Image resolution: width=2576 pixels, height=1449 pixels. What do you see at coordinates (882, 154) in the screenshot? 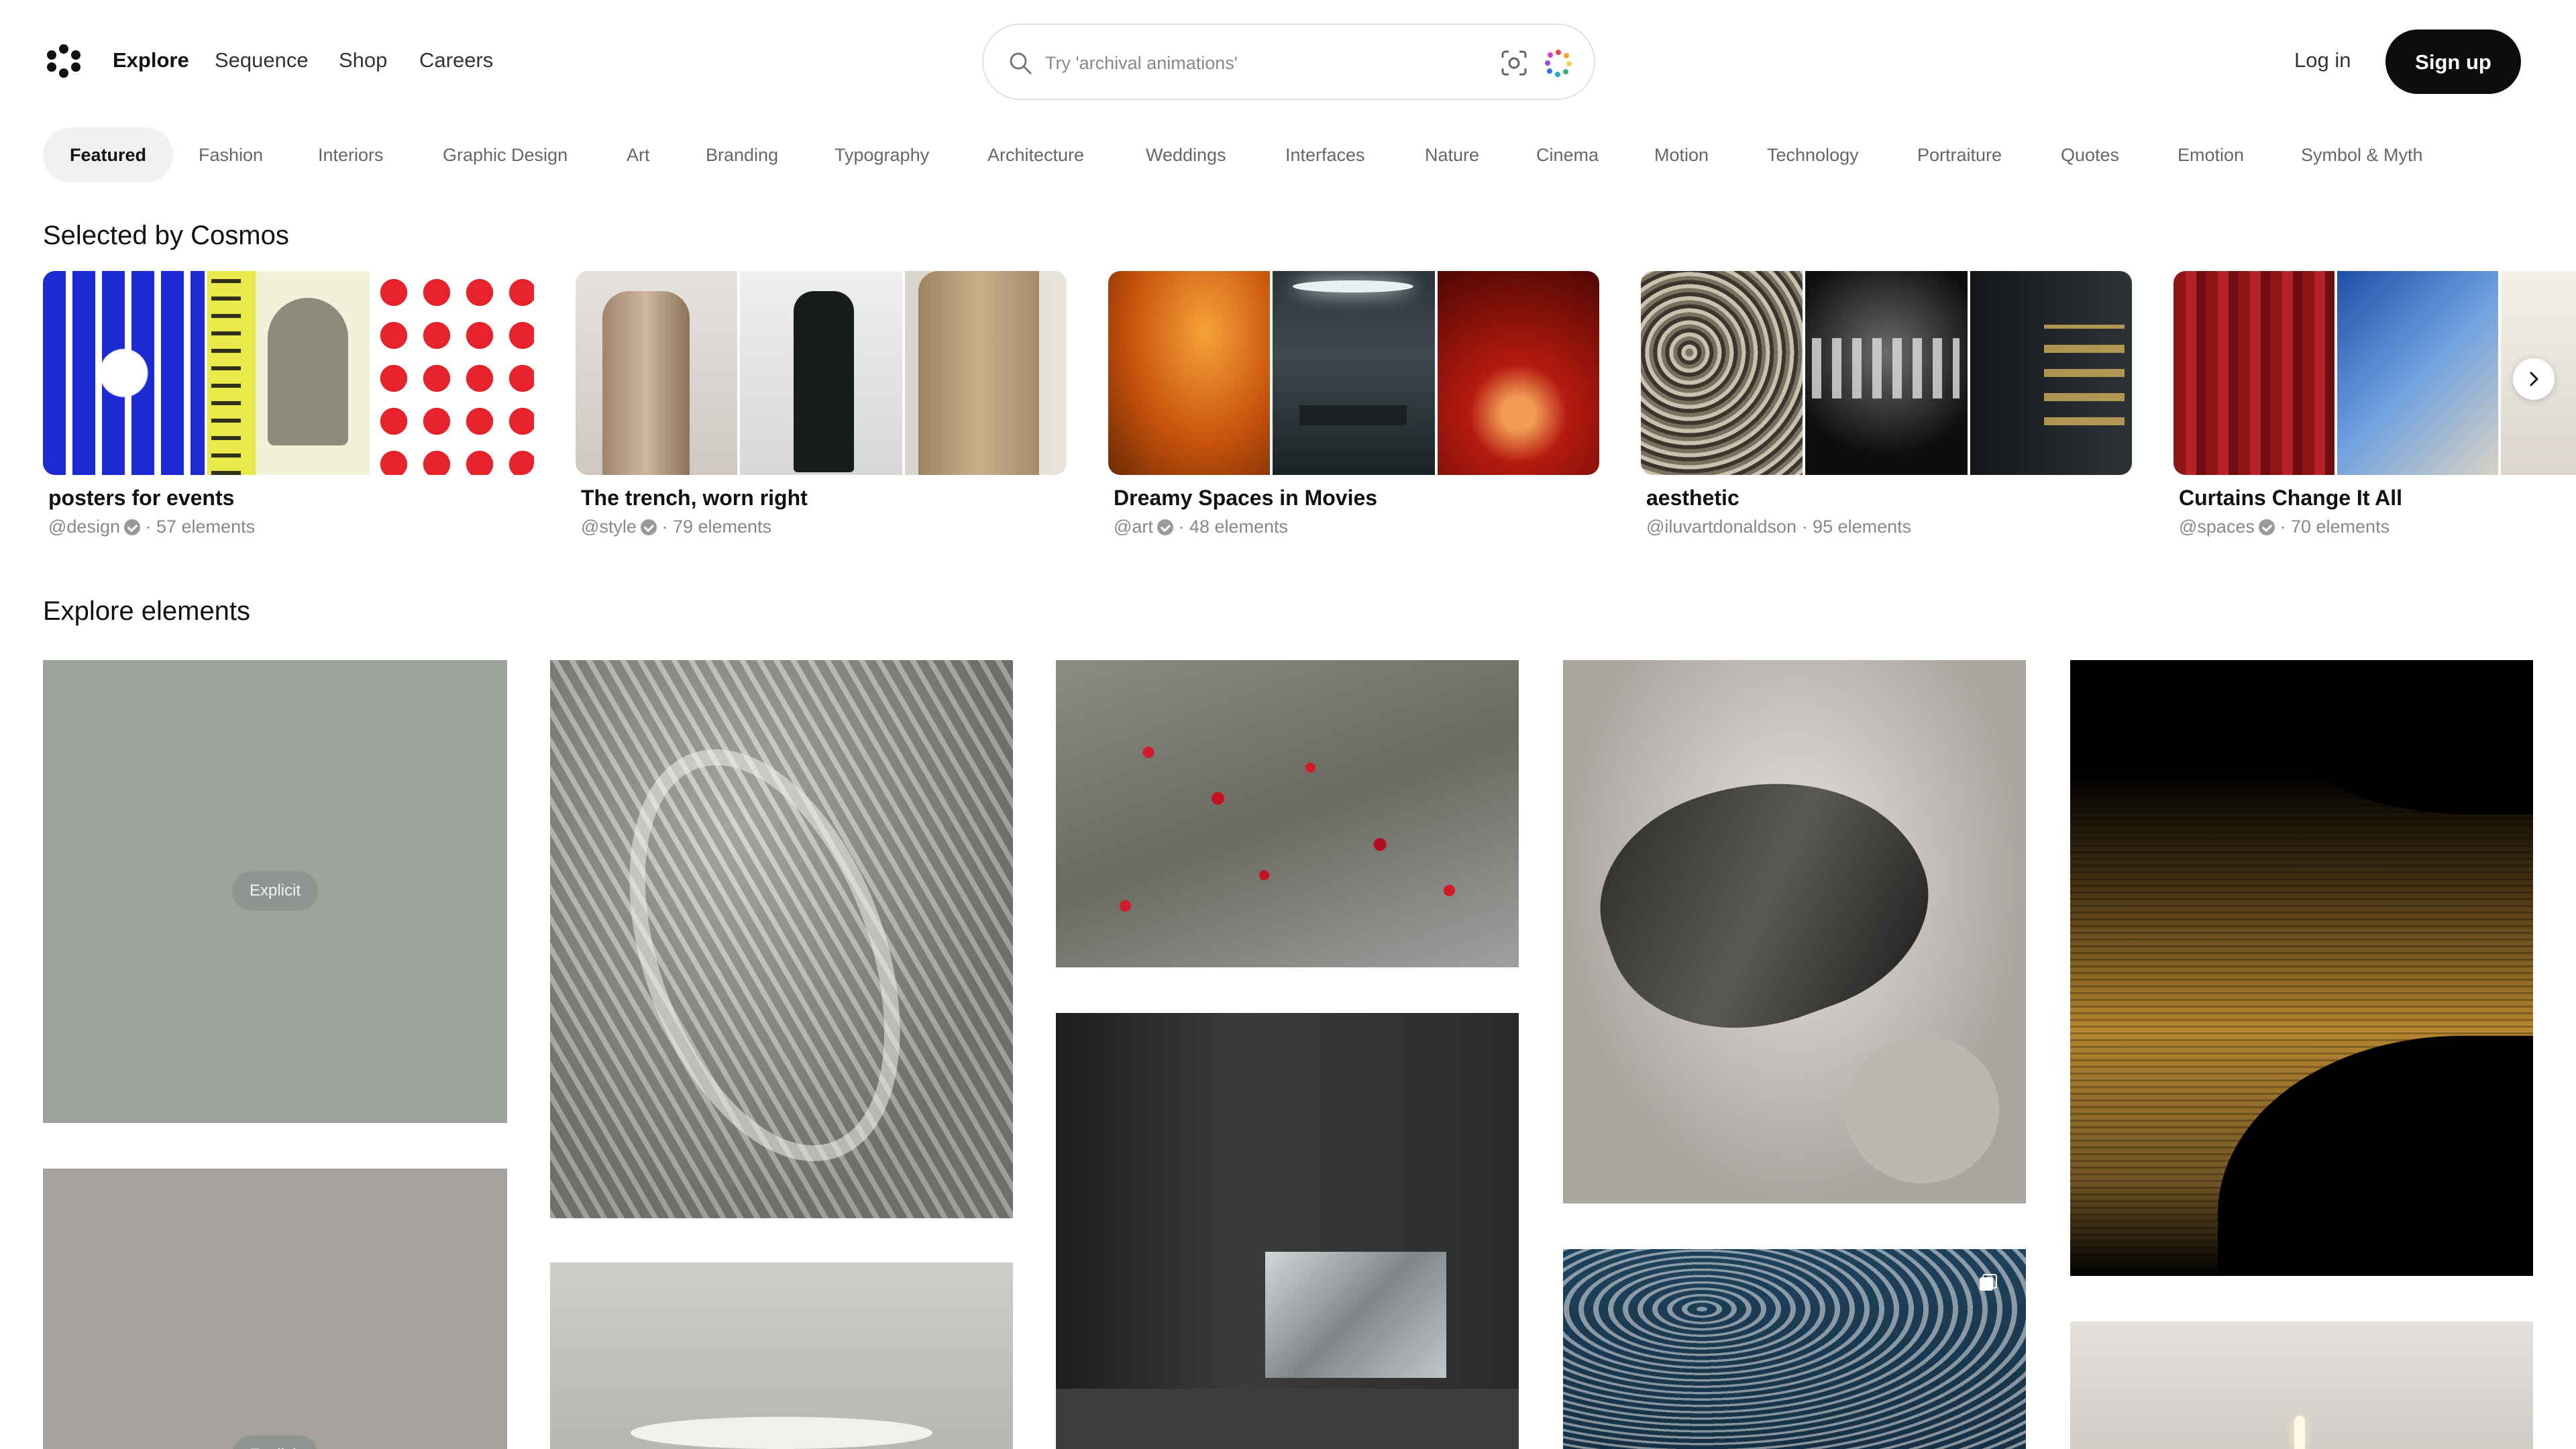
I see `tab-typography: Typography` at bounding box center [882, 154].